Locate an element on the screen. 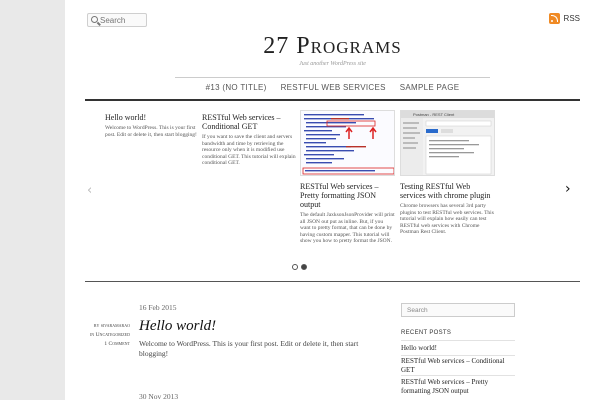 This screenshot has height=400, width=600. post-date: 16 Feb 2015 is located at coordinates (158, 307).